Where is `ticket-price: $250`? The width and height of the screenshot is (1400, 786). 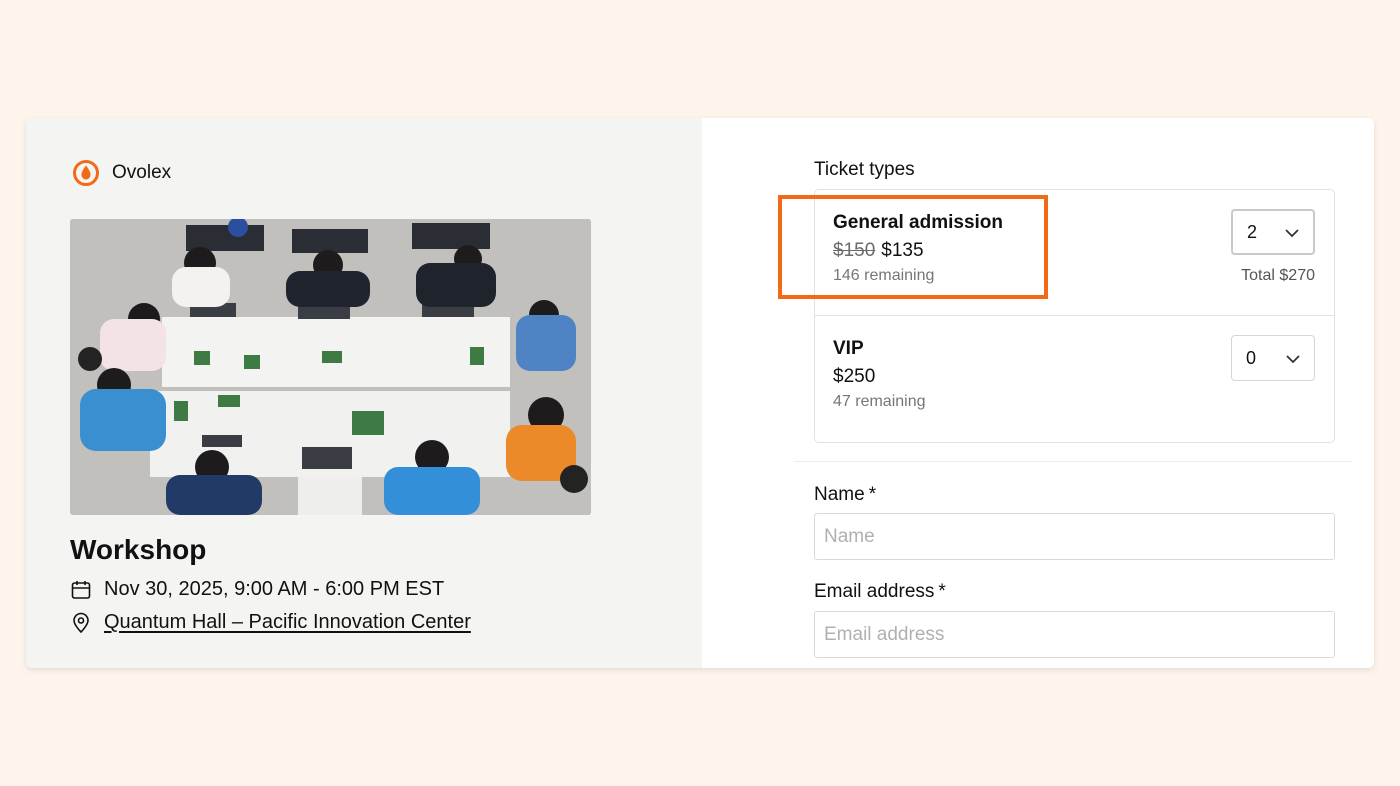 ticket-price: $250 is located at coordinates (854, 376).